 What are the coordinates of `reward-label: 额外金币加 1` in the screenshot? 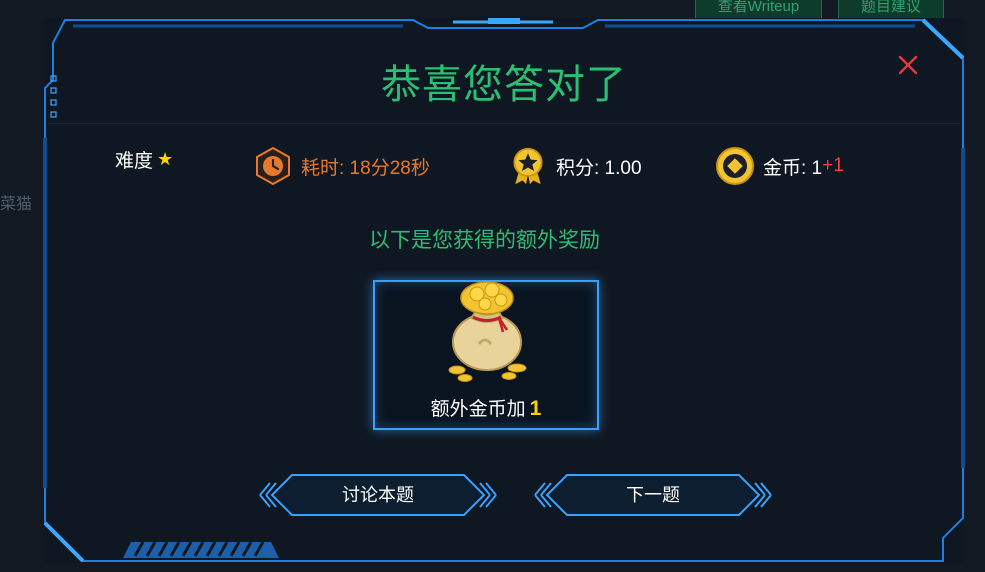 It's located at (486, 407).